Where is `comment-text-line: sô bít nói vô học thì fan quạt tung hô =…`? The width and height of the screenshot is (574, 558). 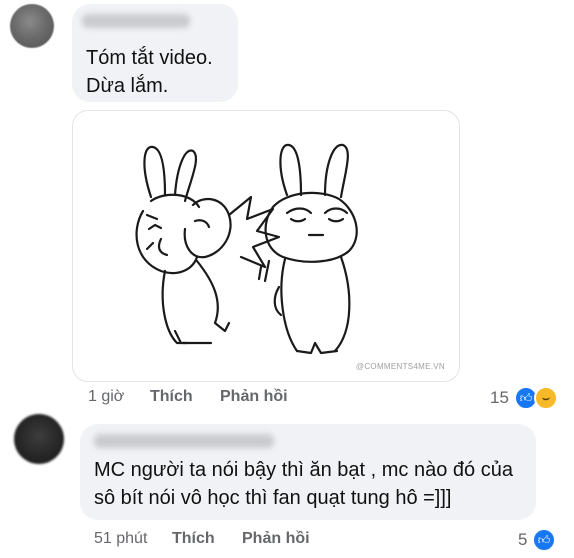
comment-text-line: sô bít nói vô học thì fan quạt tung hô =… is located at coordinates (273, 498).